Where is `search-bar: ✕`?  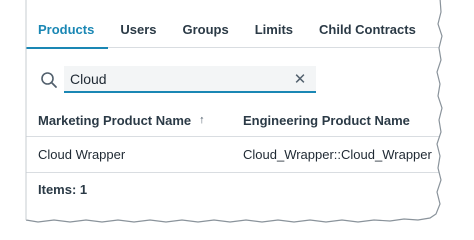 search-bar: ✕ is located at coordinates (178, 79).